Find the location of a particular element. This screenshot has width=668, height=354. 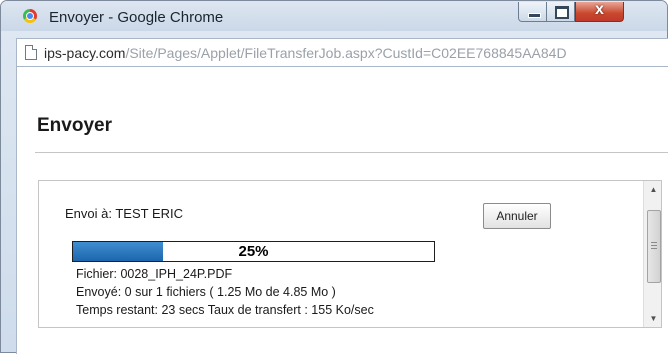

progress-bar: 25% is located at coordinates (253, 251).